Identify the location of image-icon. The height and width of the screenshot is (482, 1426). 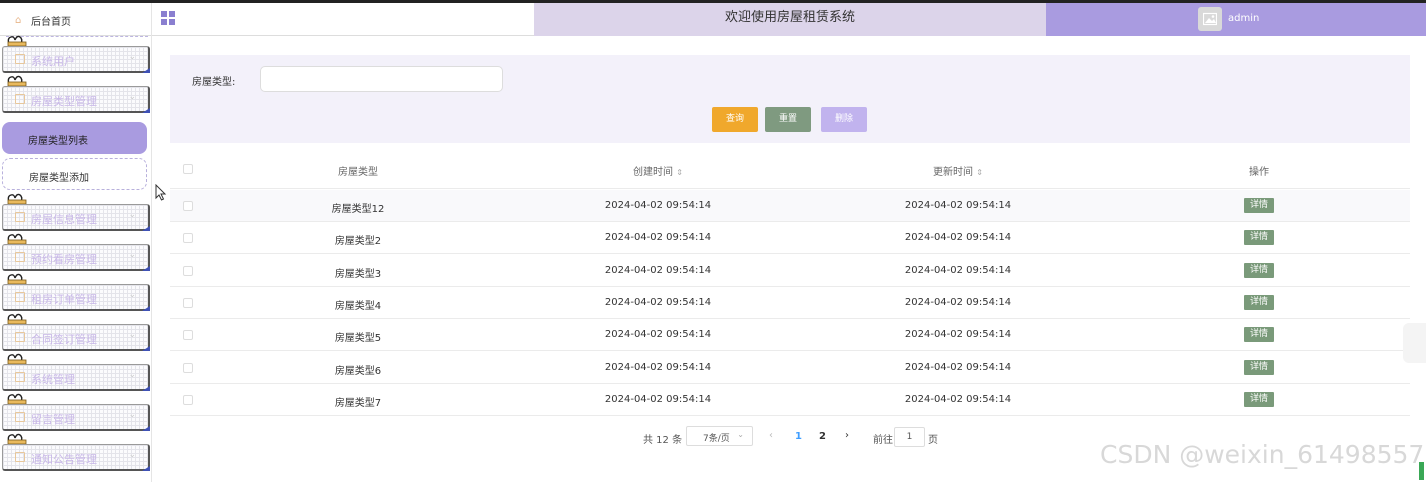
(1210, 19).